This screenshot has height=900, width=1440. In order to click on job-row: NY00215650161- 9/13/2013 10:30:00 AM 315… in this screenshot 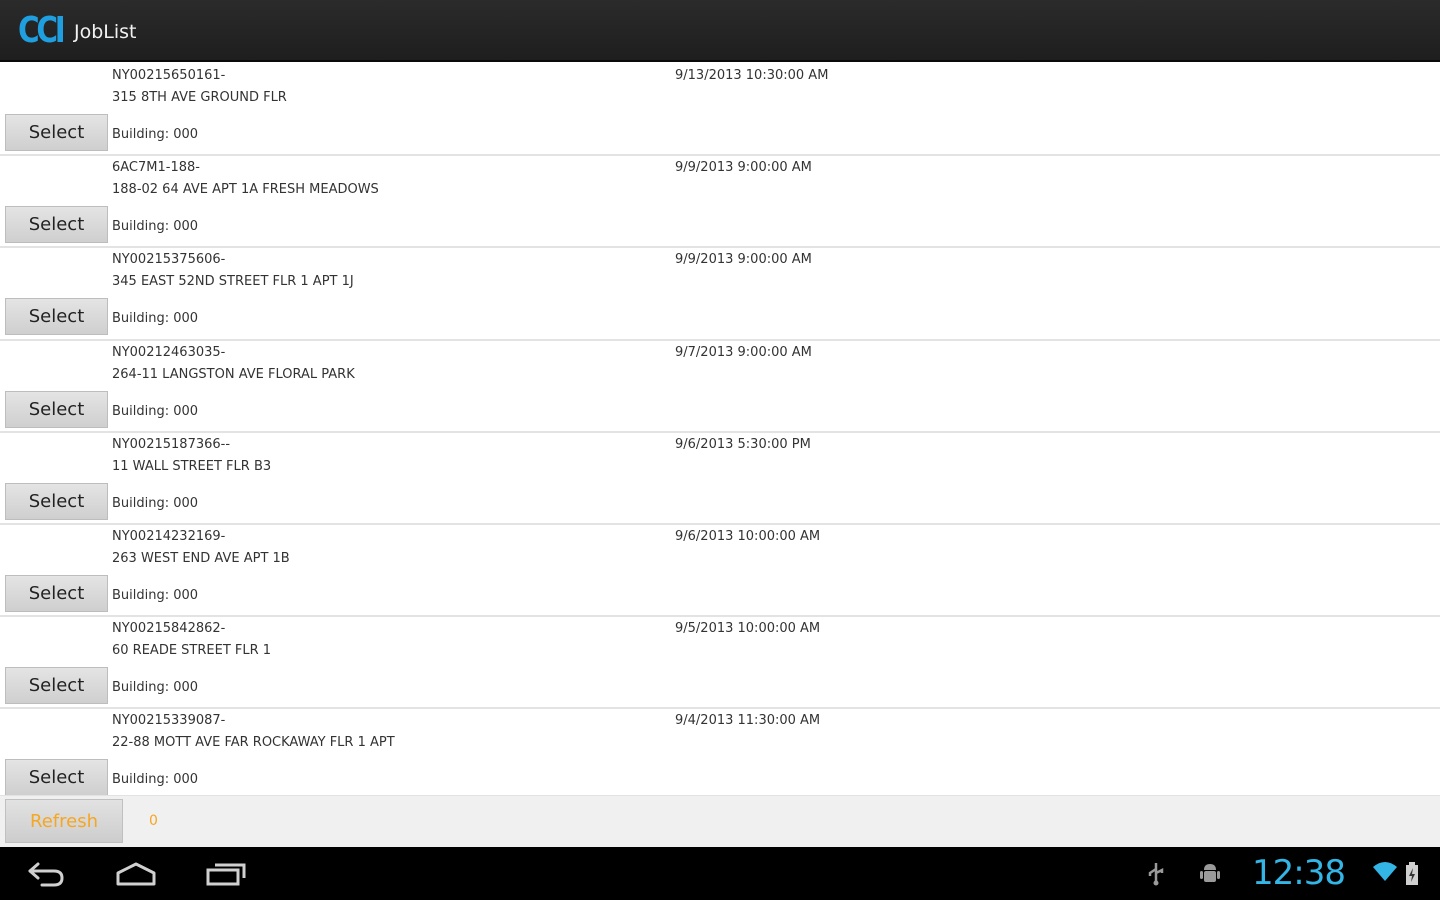, I will do `click(720, 110)`.